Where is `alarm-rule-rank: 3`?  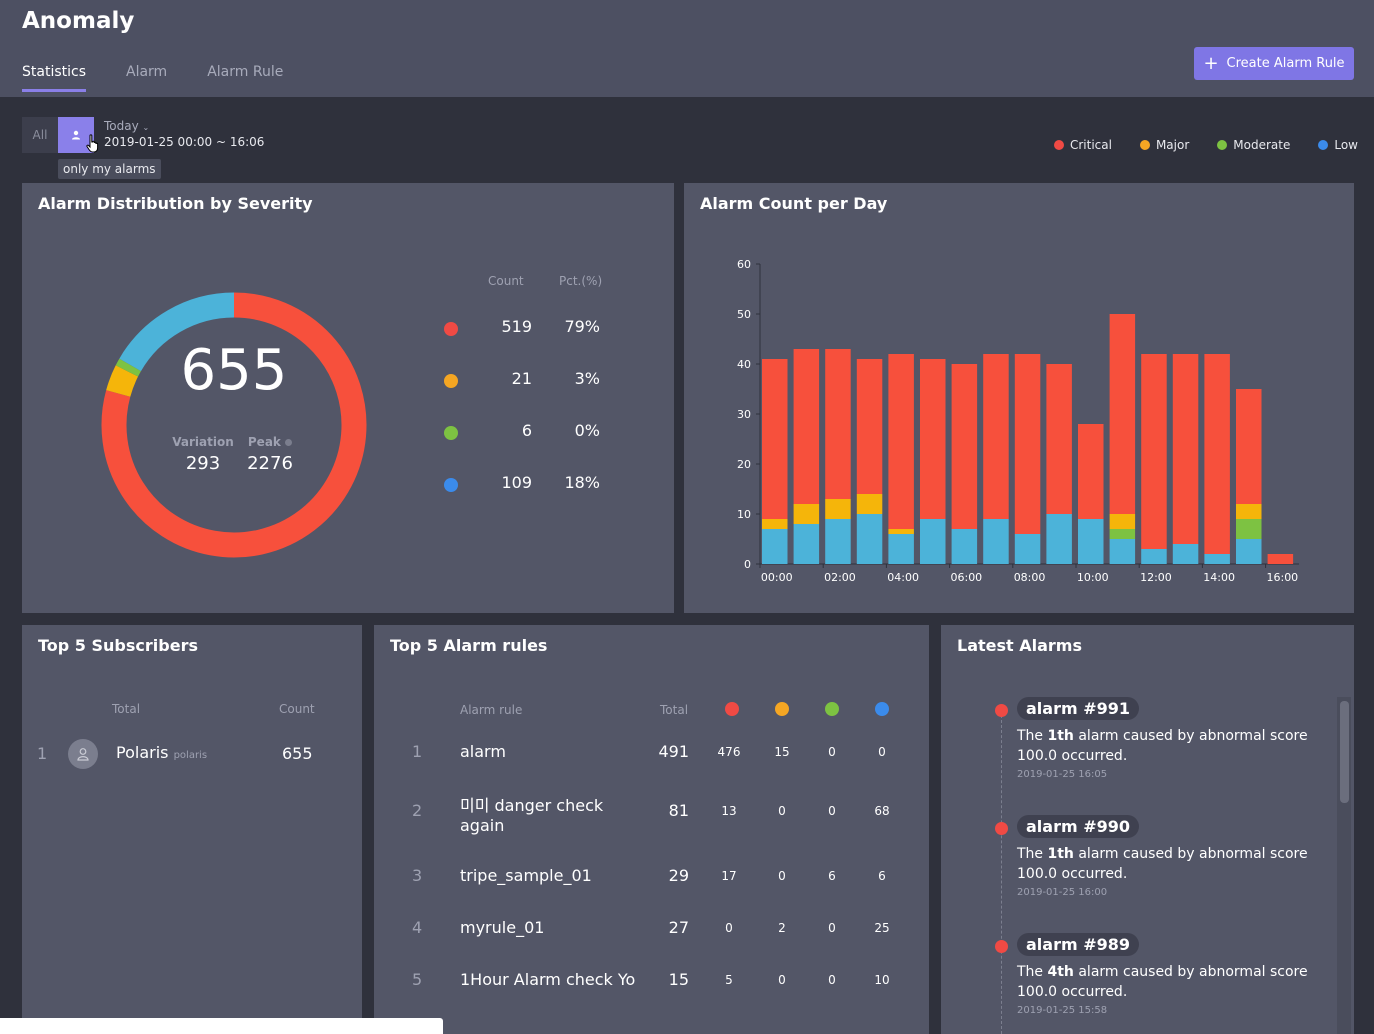 alarm-rule-rank: 3 is located at coordinates (417, 875).